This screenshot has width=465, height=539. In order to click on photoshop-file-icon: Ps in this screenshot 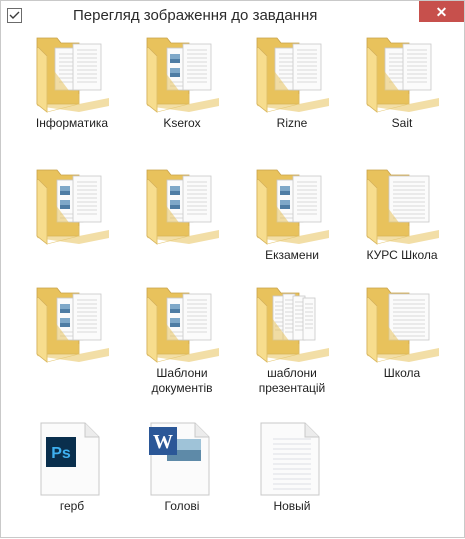, I will do `click(70, 459)`.